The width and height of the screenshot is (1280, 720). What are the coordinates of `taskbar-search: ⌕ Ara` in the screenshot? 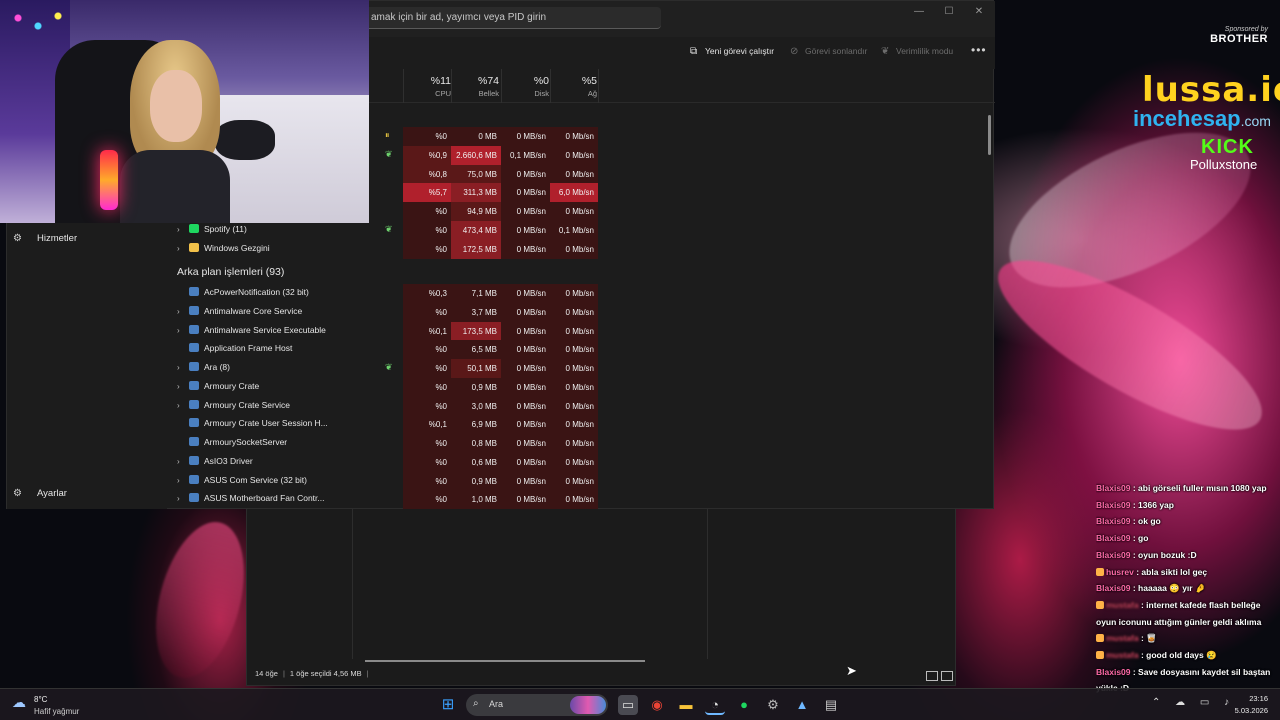 It's located at (537, 705).